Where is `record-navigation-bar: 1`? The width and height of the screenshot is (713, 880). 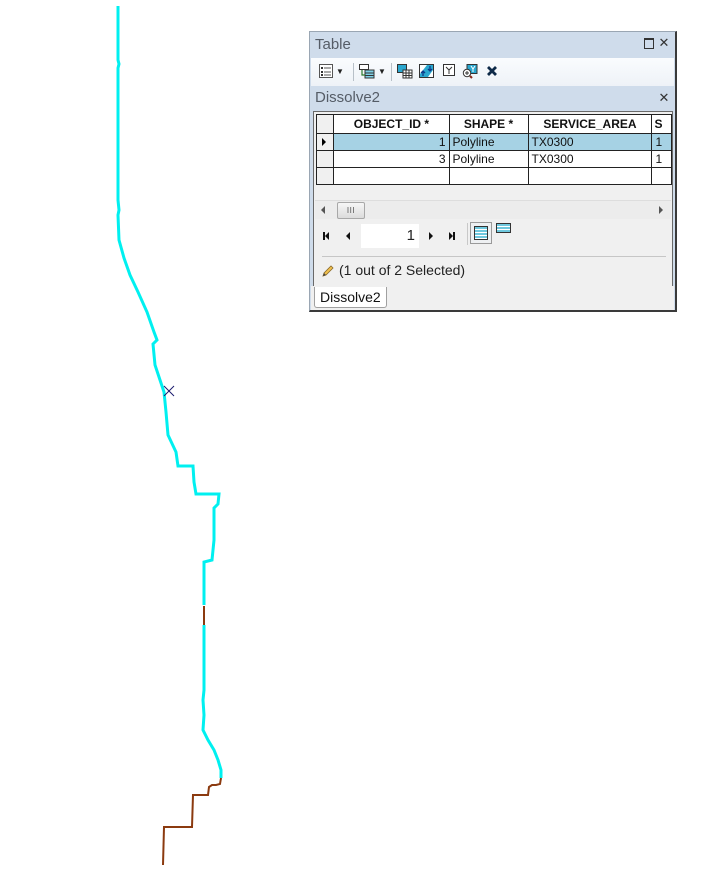
record-navigation-bar: 1 is located at coordinates (493, 237).